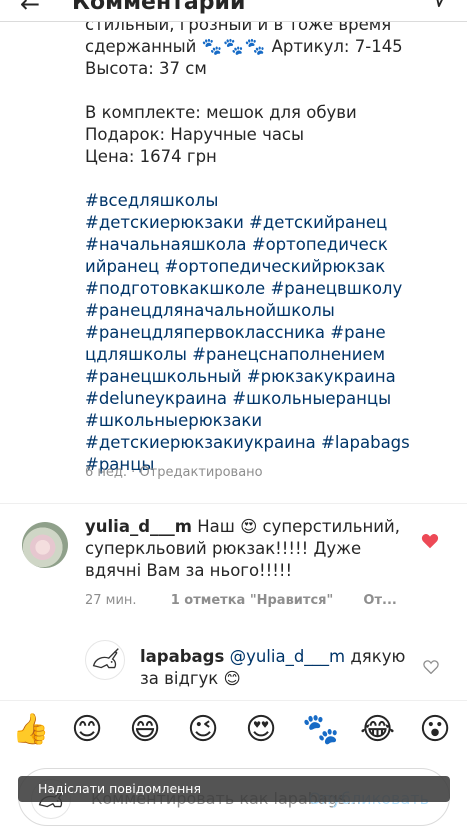  What do you see at coordinates (30, 730) in the screenshot?
I see `emoji-thumbs-up: 👍` at bounding box center [30, 730].